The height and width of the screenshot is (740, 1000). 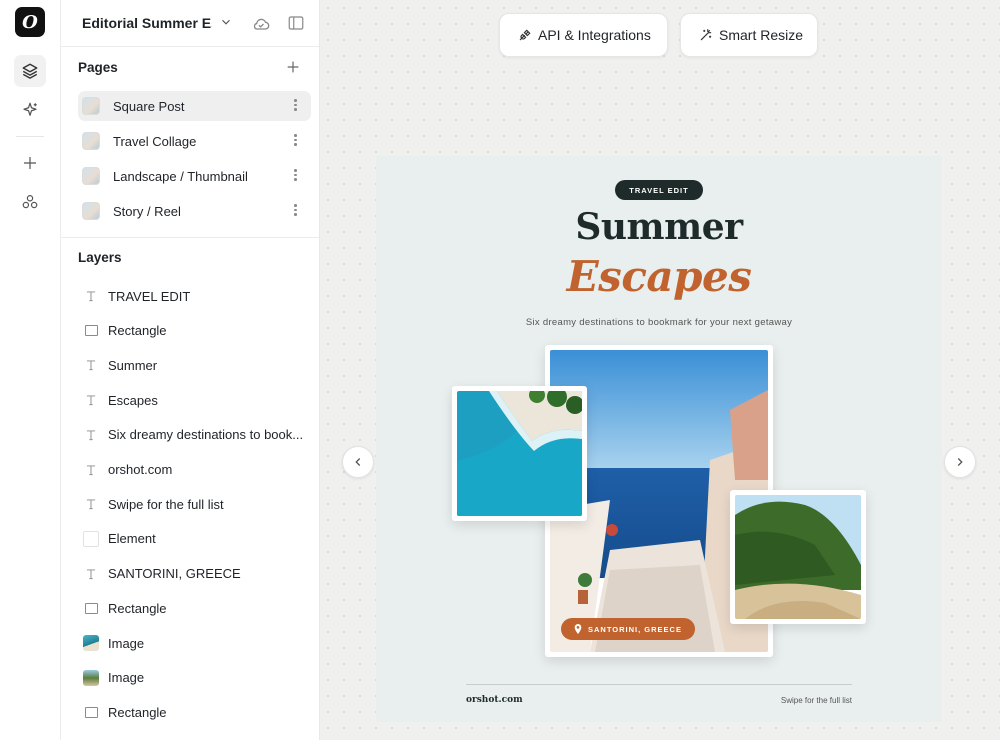 I want to click on smart-resize-button: Smart Resize, so click(x=749, y=35).